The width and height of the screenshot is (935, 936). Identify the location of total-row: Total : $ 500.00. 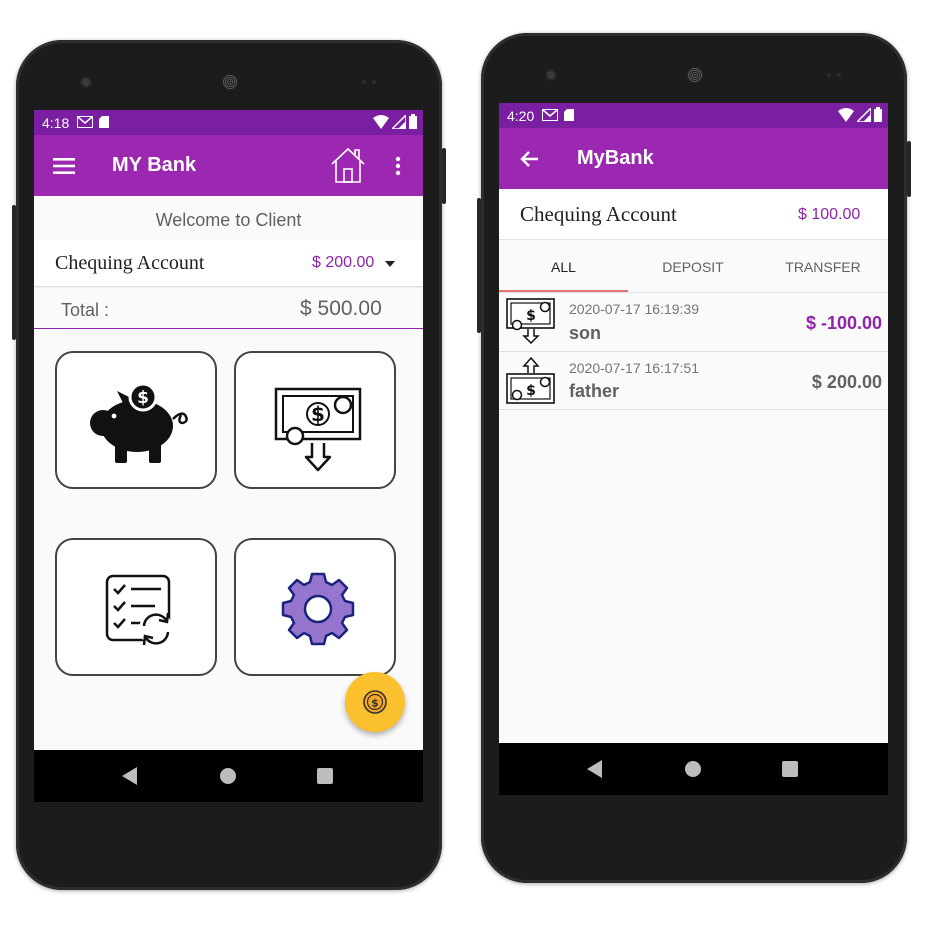
(228, 308).